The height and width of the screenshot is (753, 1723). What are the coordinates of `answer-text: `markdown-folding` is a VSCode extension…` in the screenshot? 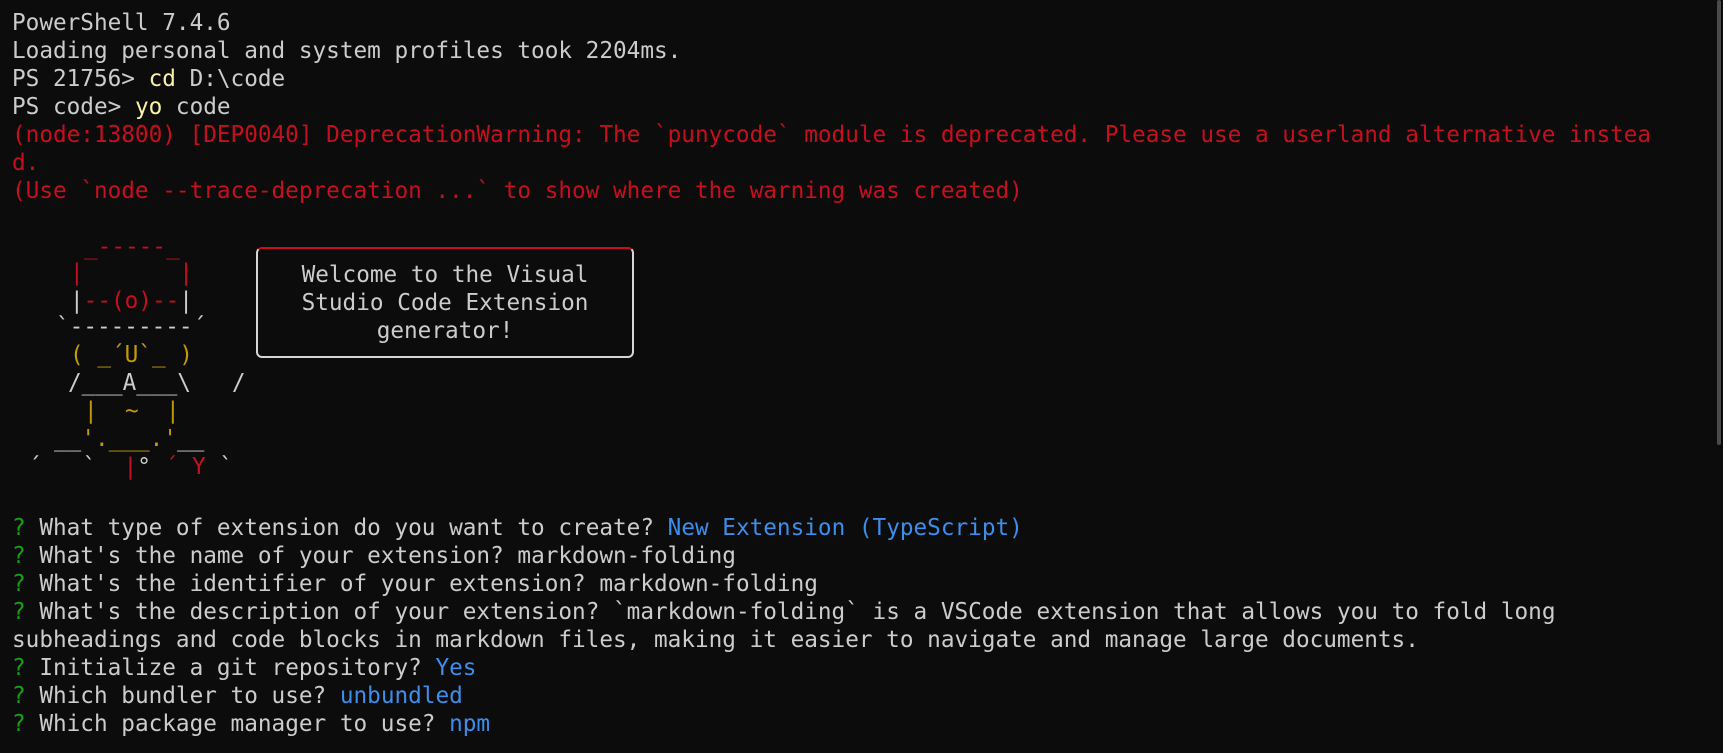 It's located at (1084, 612).